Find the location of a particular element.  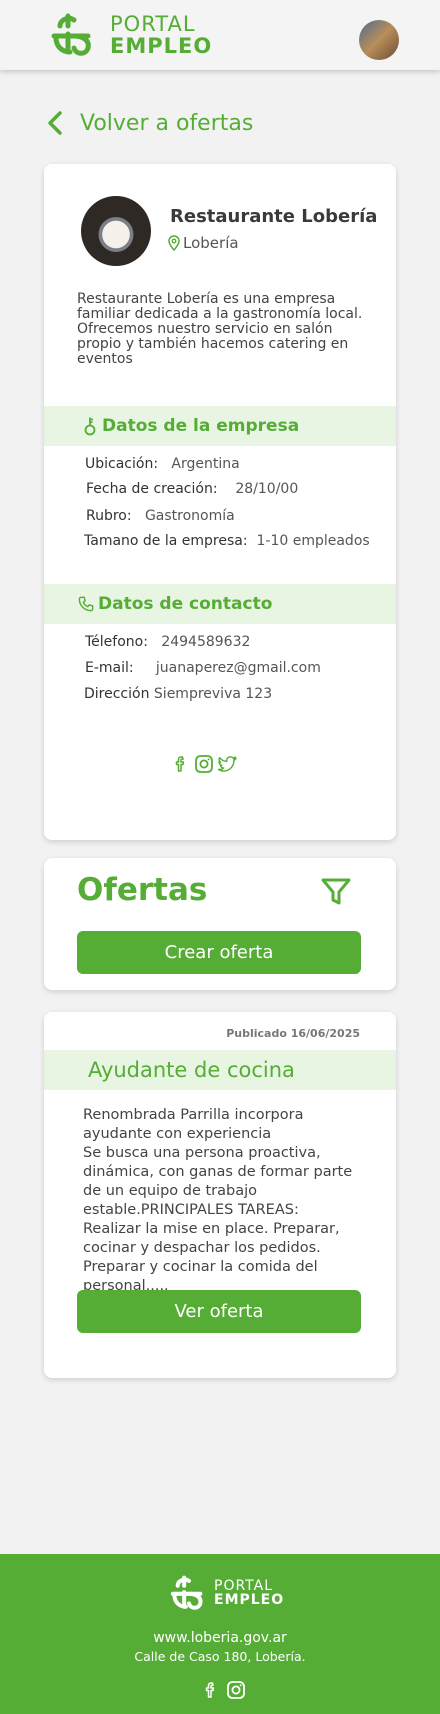

footer-logo: PORTAL EMPLEO is located at coordinates (226, 1593).